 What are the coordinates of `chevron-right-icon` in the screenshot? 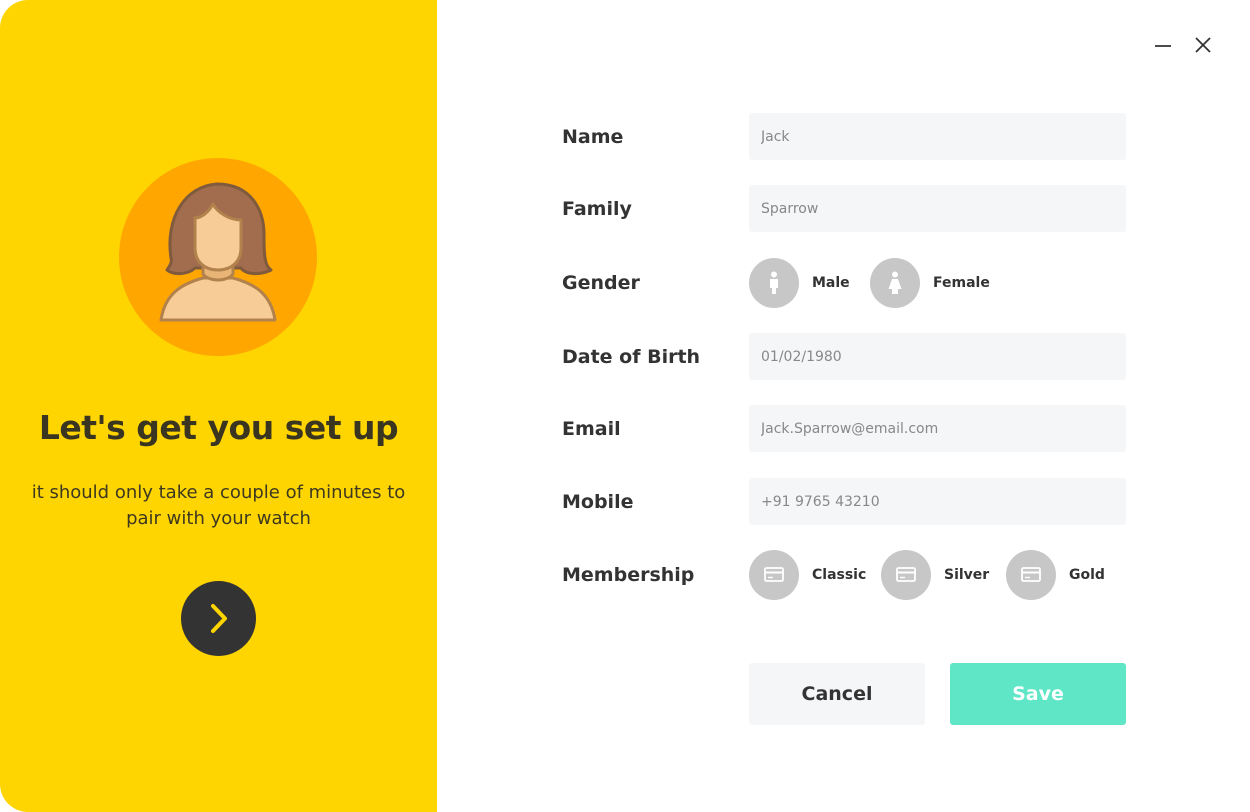 It's located at (219, 618).